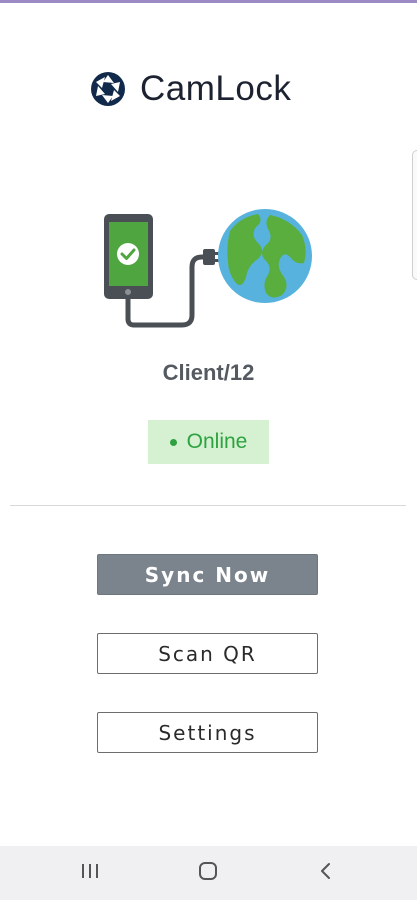  I want to click on edge-panel-handle, so click(414, 215).